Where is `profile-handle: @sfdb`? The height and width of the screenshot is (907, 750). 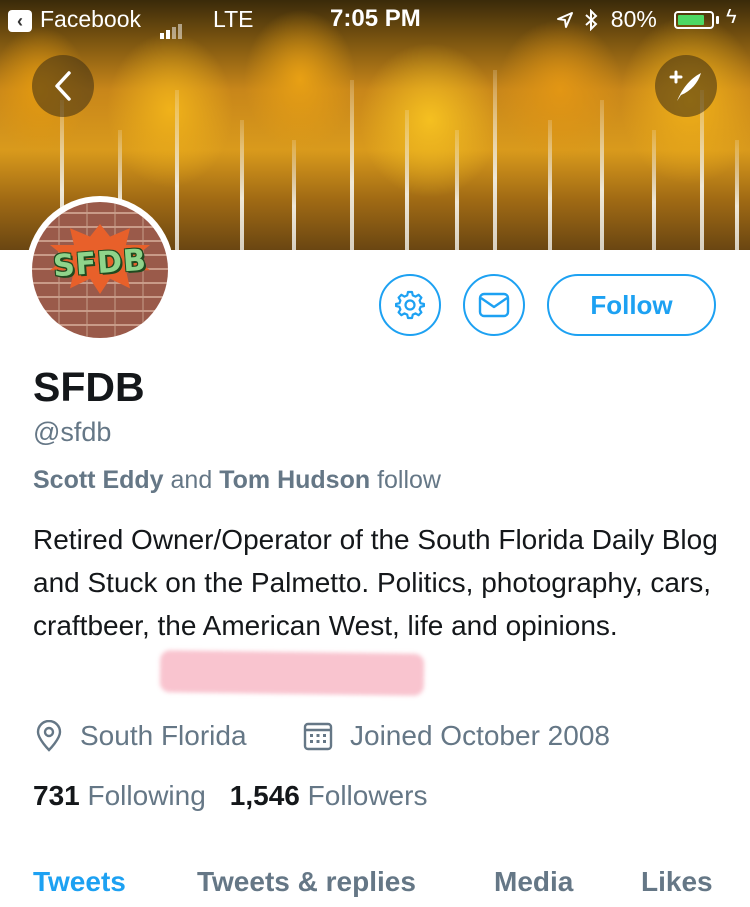
profile-handle: @sfdb is located at coordinates (72, 432).